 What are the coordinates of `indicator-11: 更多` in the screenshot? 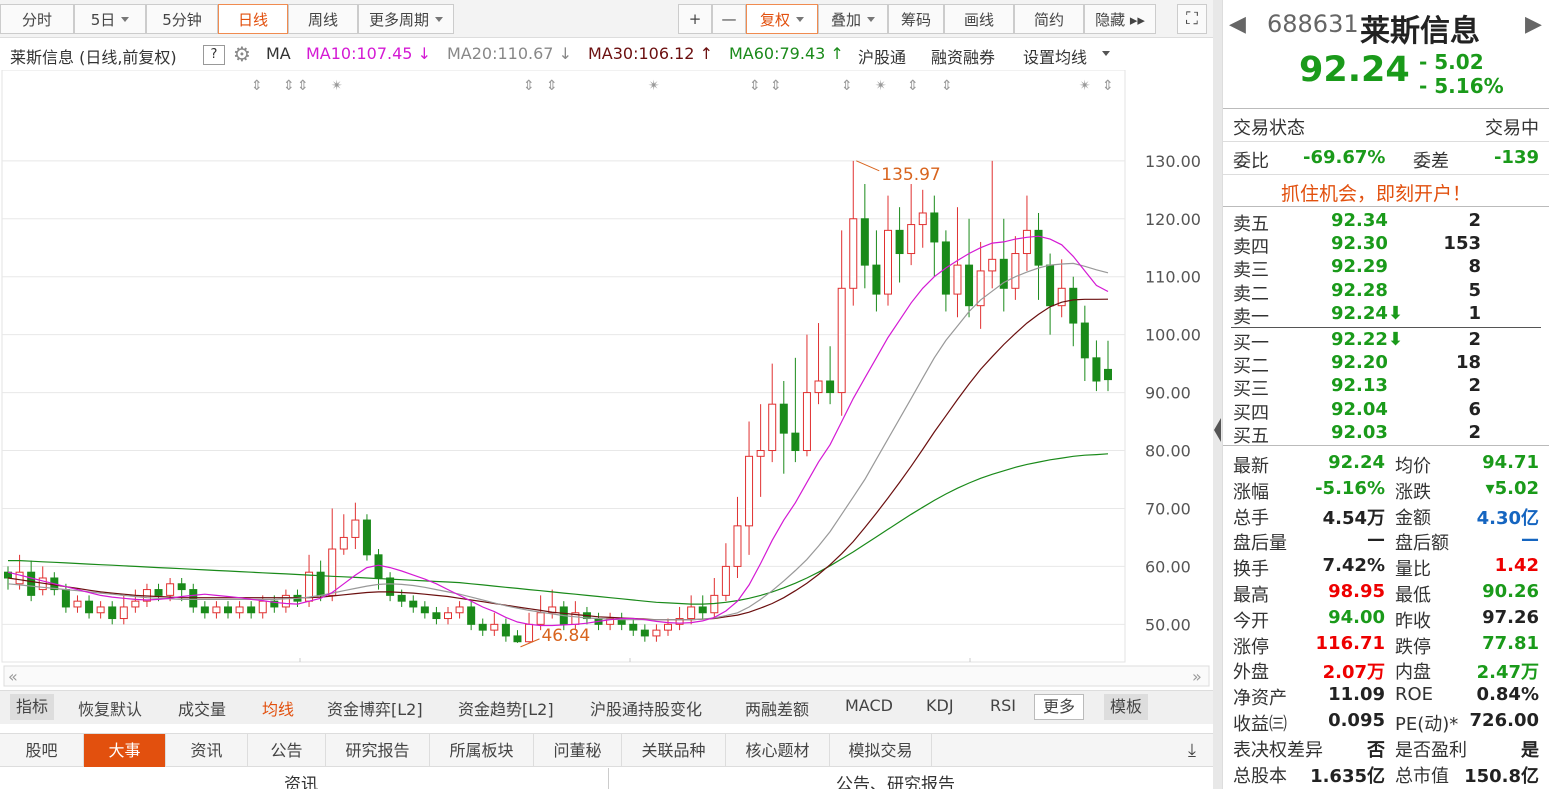 It's located at (1059, 707).